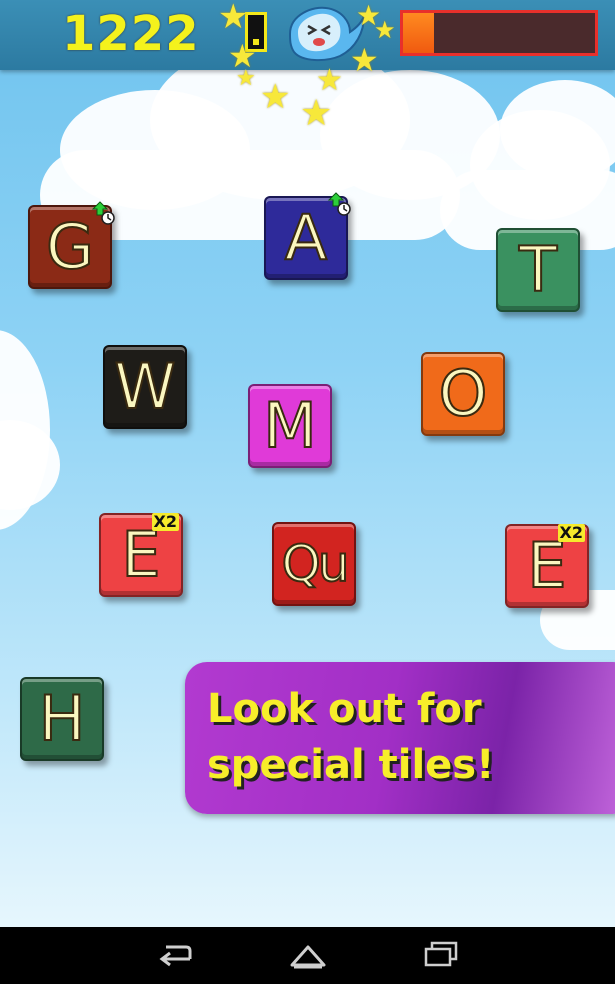 This screenshot has height=984, width=615. I want to click on letter-tile-t: T, so click(538, 270).